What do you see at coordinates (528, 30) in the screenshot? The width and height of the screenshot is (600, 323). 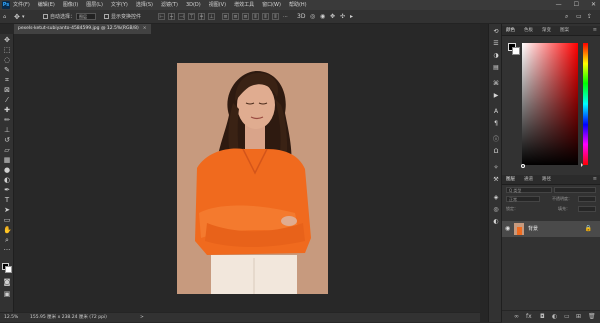 I see `tab-swatches: 色板` at bounding box center [528, 30].